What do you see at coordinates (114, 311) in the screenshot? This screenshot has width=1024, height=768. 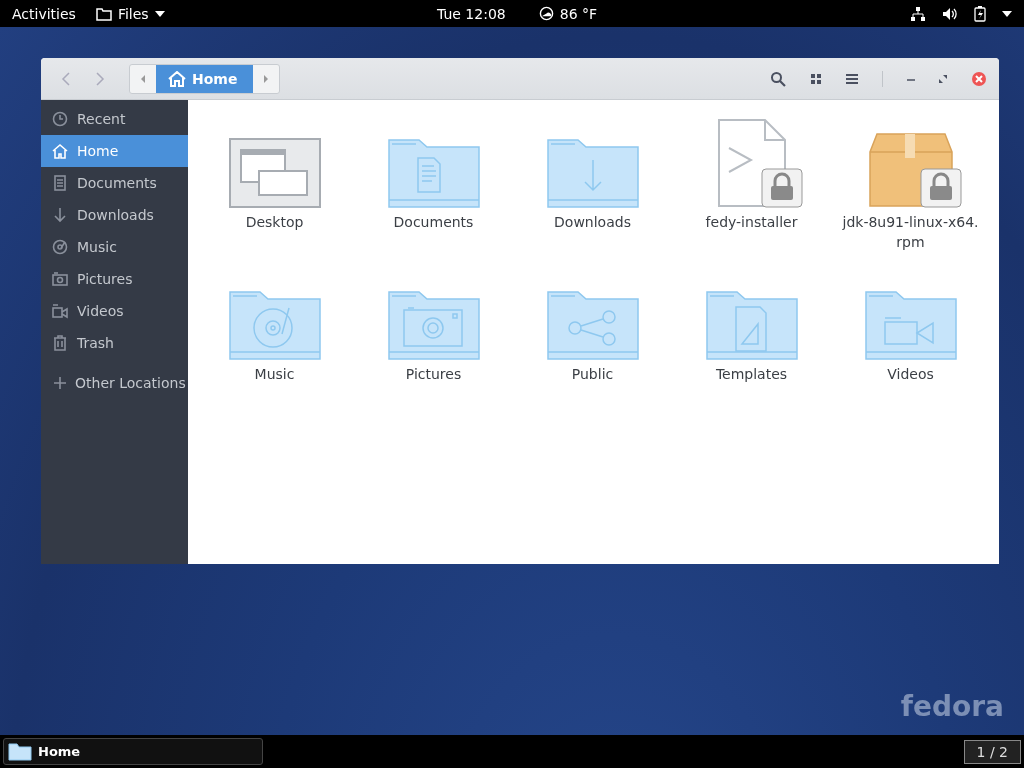 I see `sidebar-item: Videos` at bounding box center [114, 311].